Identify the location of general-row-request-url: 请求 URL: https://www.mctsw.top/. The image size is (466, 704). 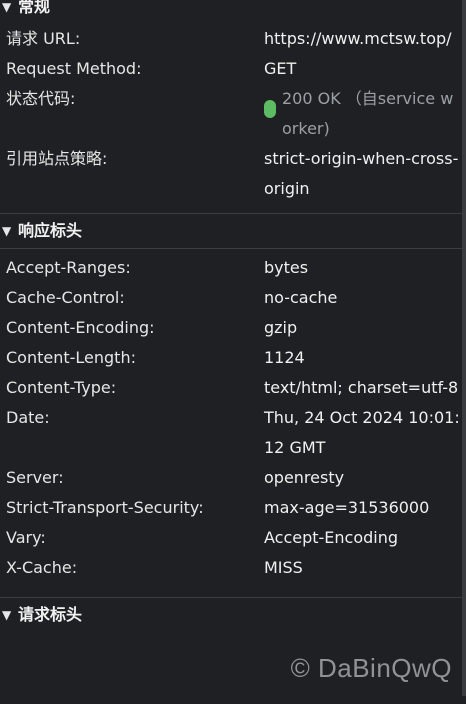
(231, 39).